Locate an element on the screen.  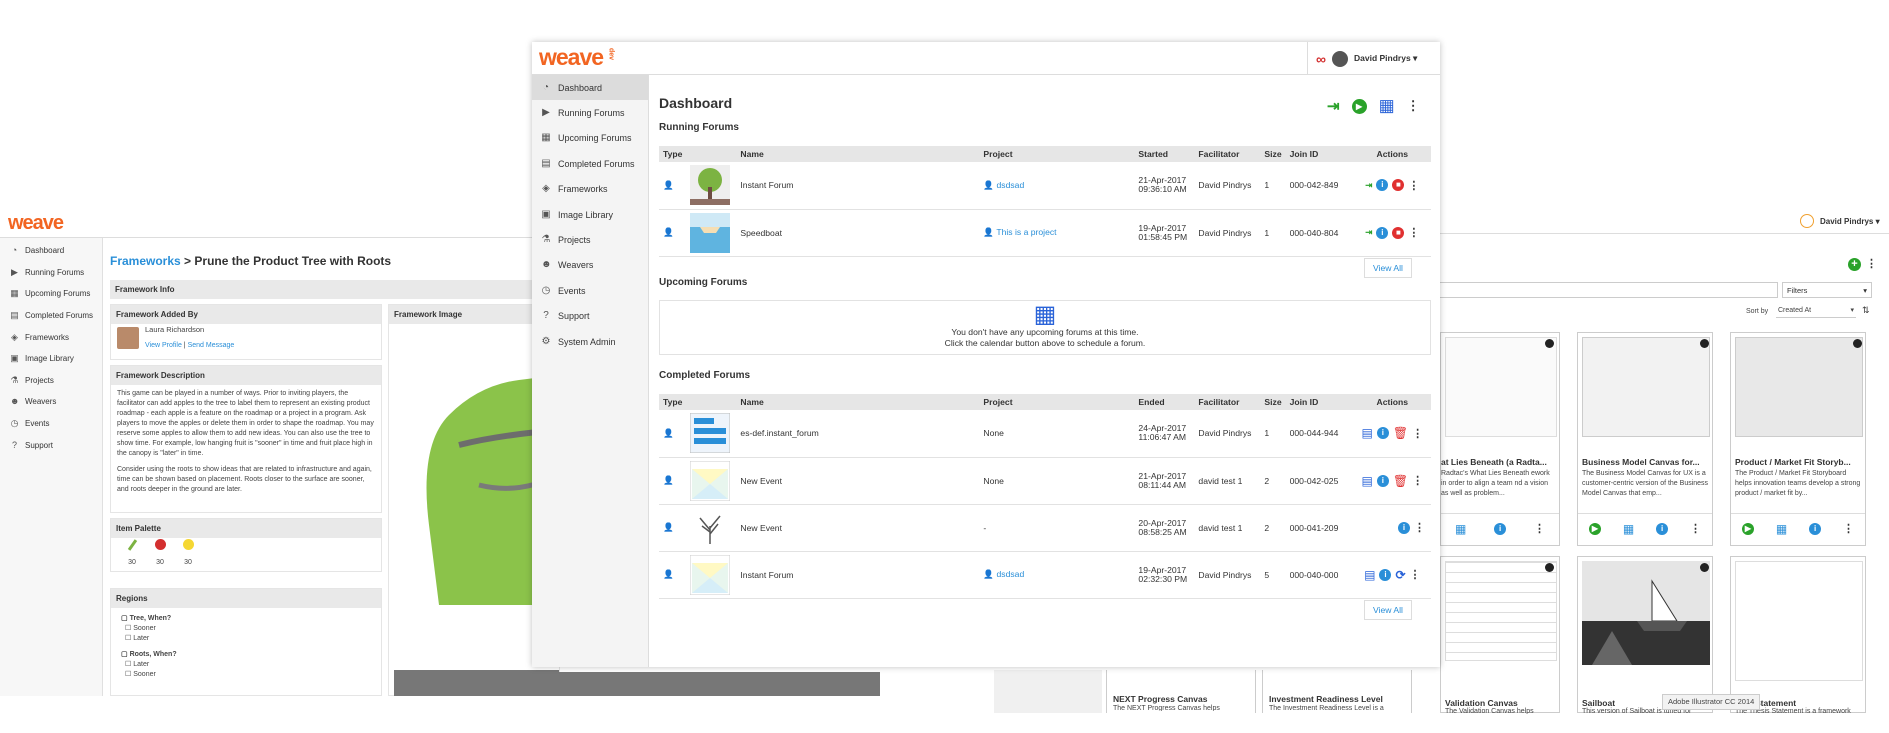
sidebar-item-dashboard: ◔ Dashboard is located at coordinates (590, 88).